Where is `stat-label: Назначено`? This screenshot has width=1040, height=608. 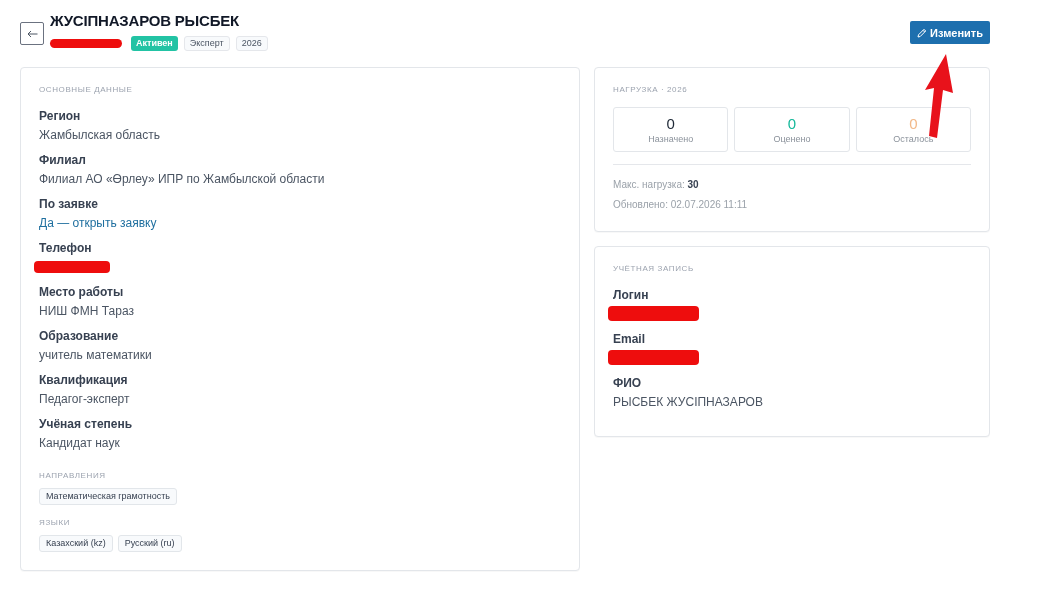 stat-label: Назначено is located at coordinates (671, 139).